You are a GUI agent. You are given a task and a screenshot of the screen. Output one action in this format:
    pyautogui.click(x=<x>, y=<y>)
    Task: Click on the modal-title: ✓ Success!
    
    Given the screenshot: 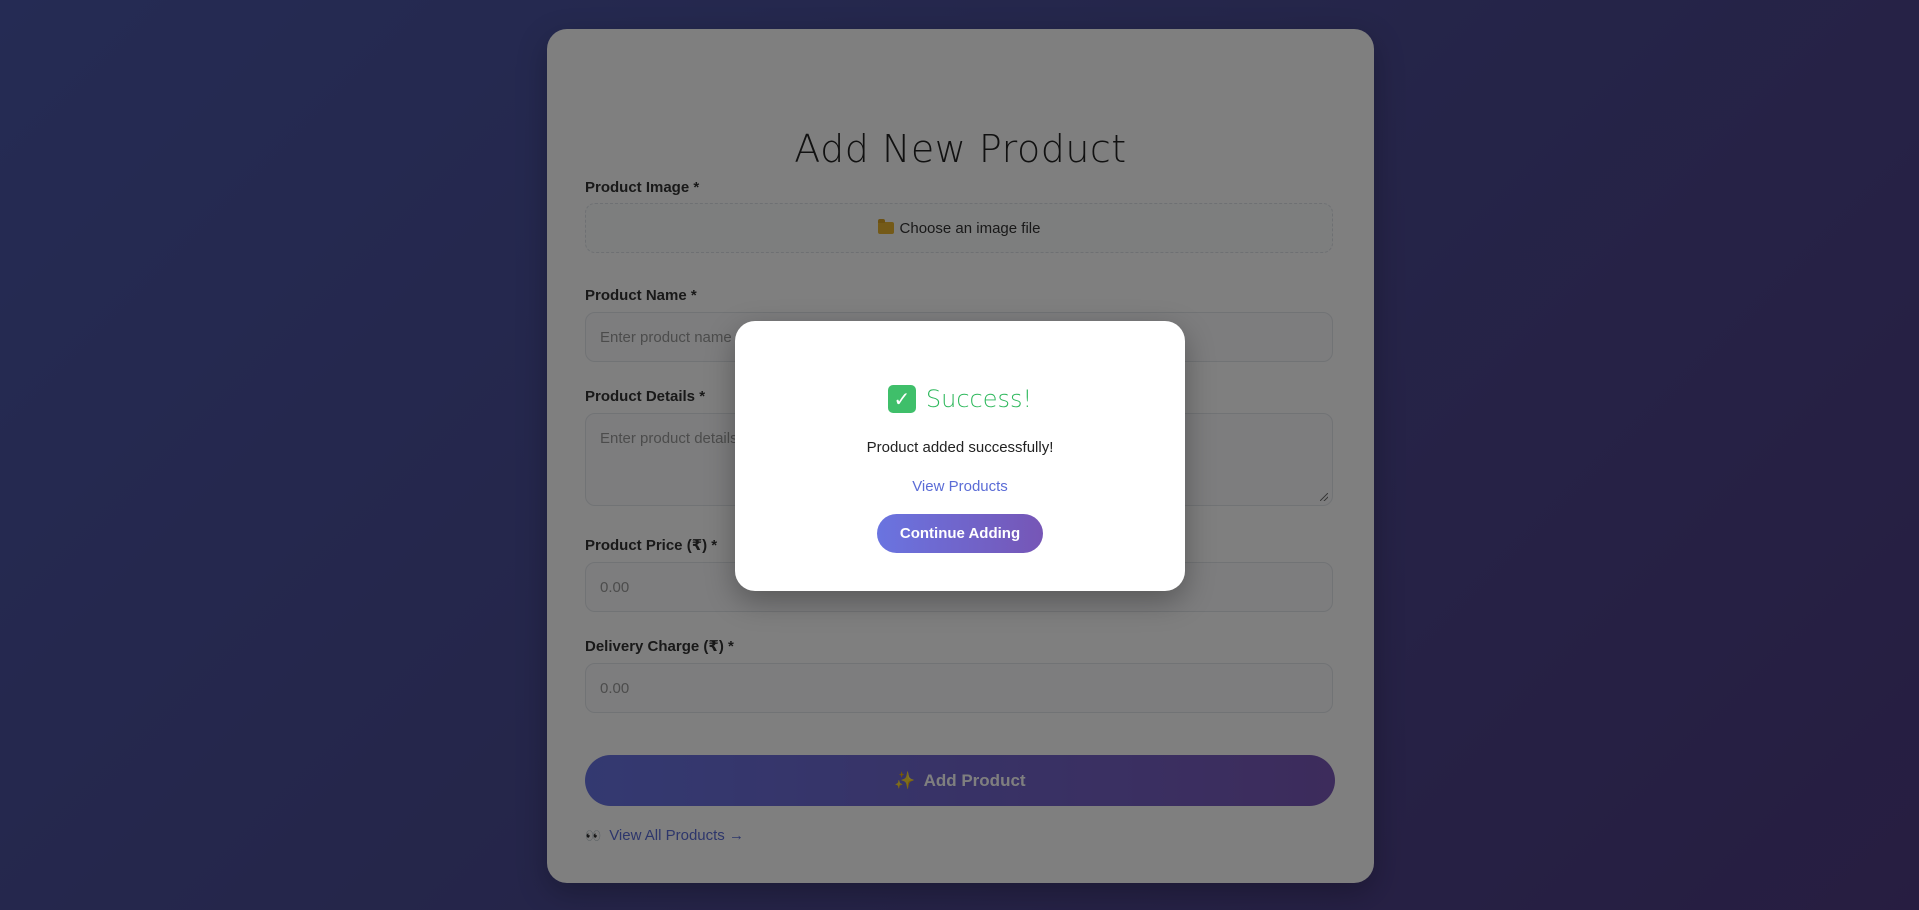 What is the action you would take?
    pyautogui.click(x=960, y=399)
    